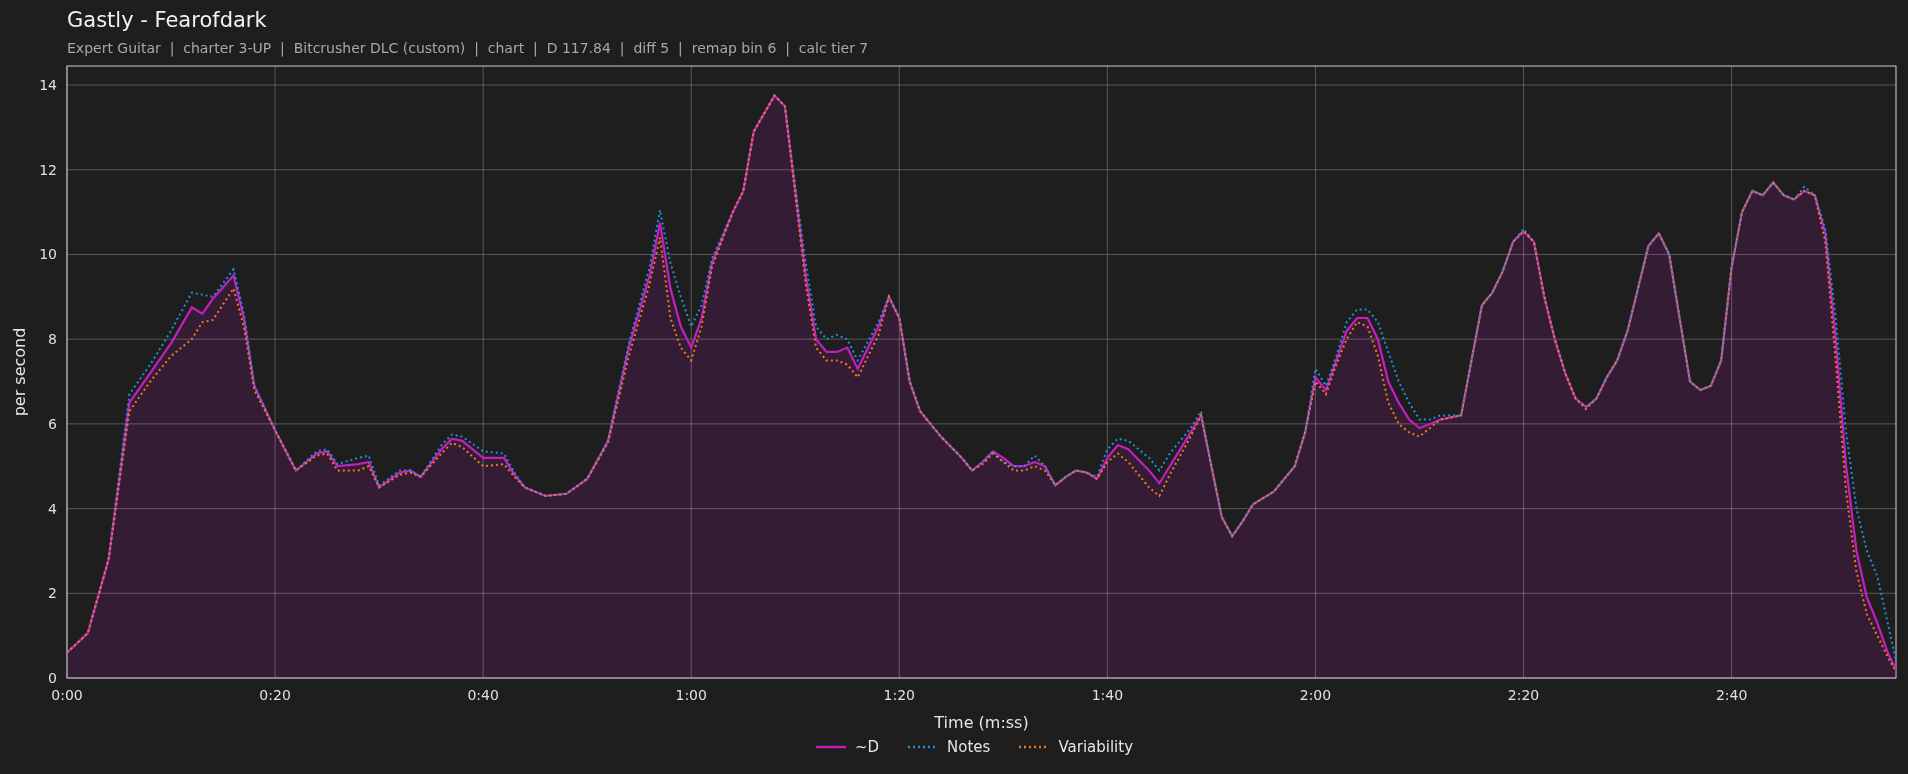  I want to click on y-tick-label: 2, so click(52, 593).